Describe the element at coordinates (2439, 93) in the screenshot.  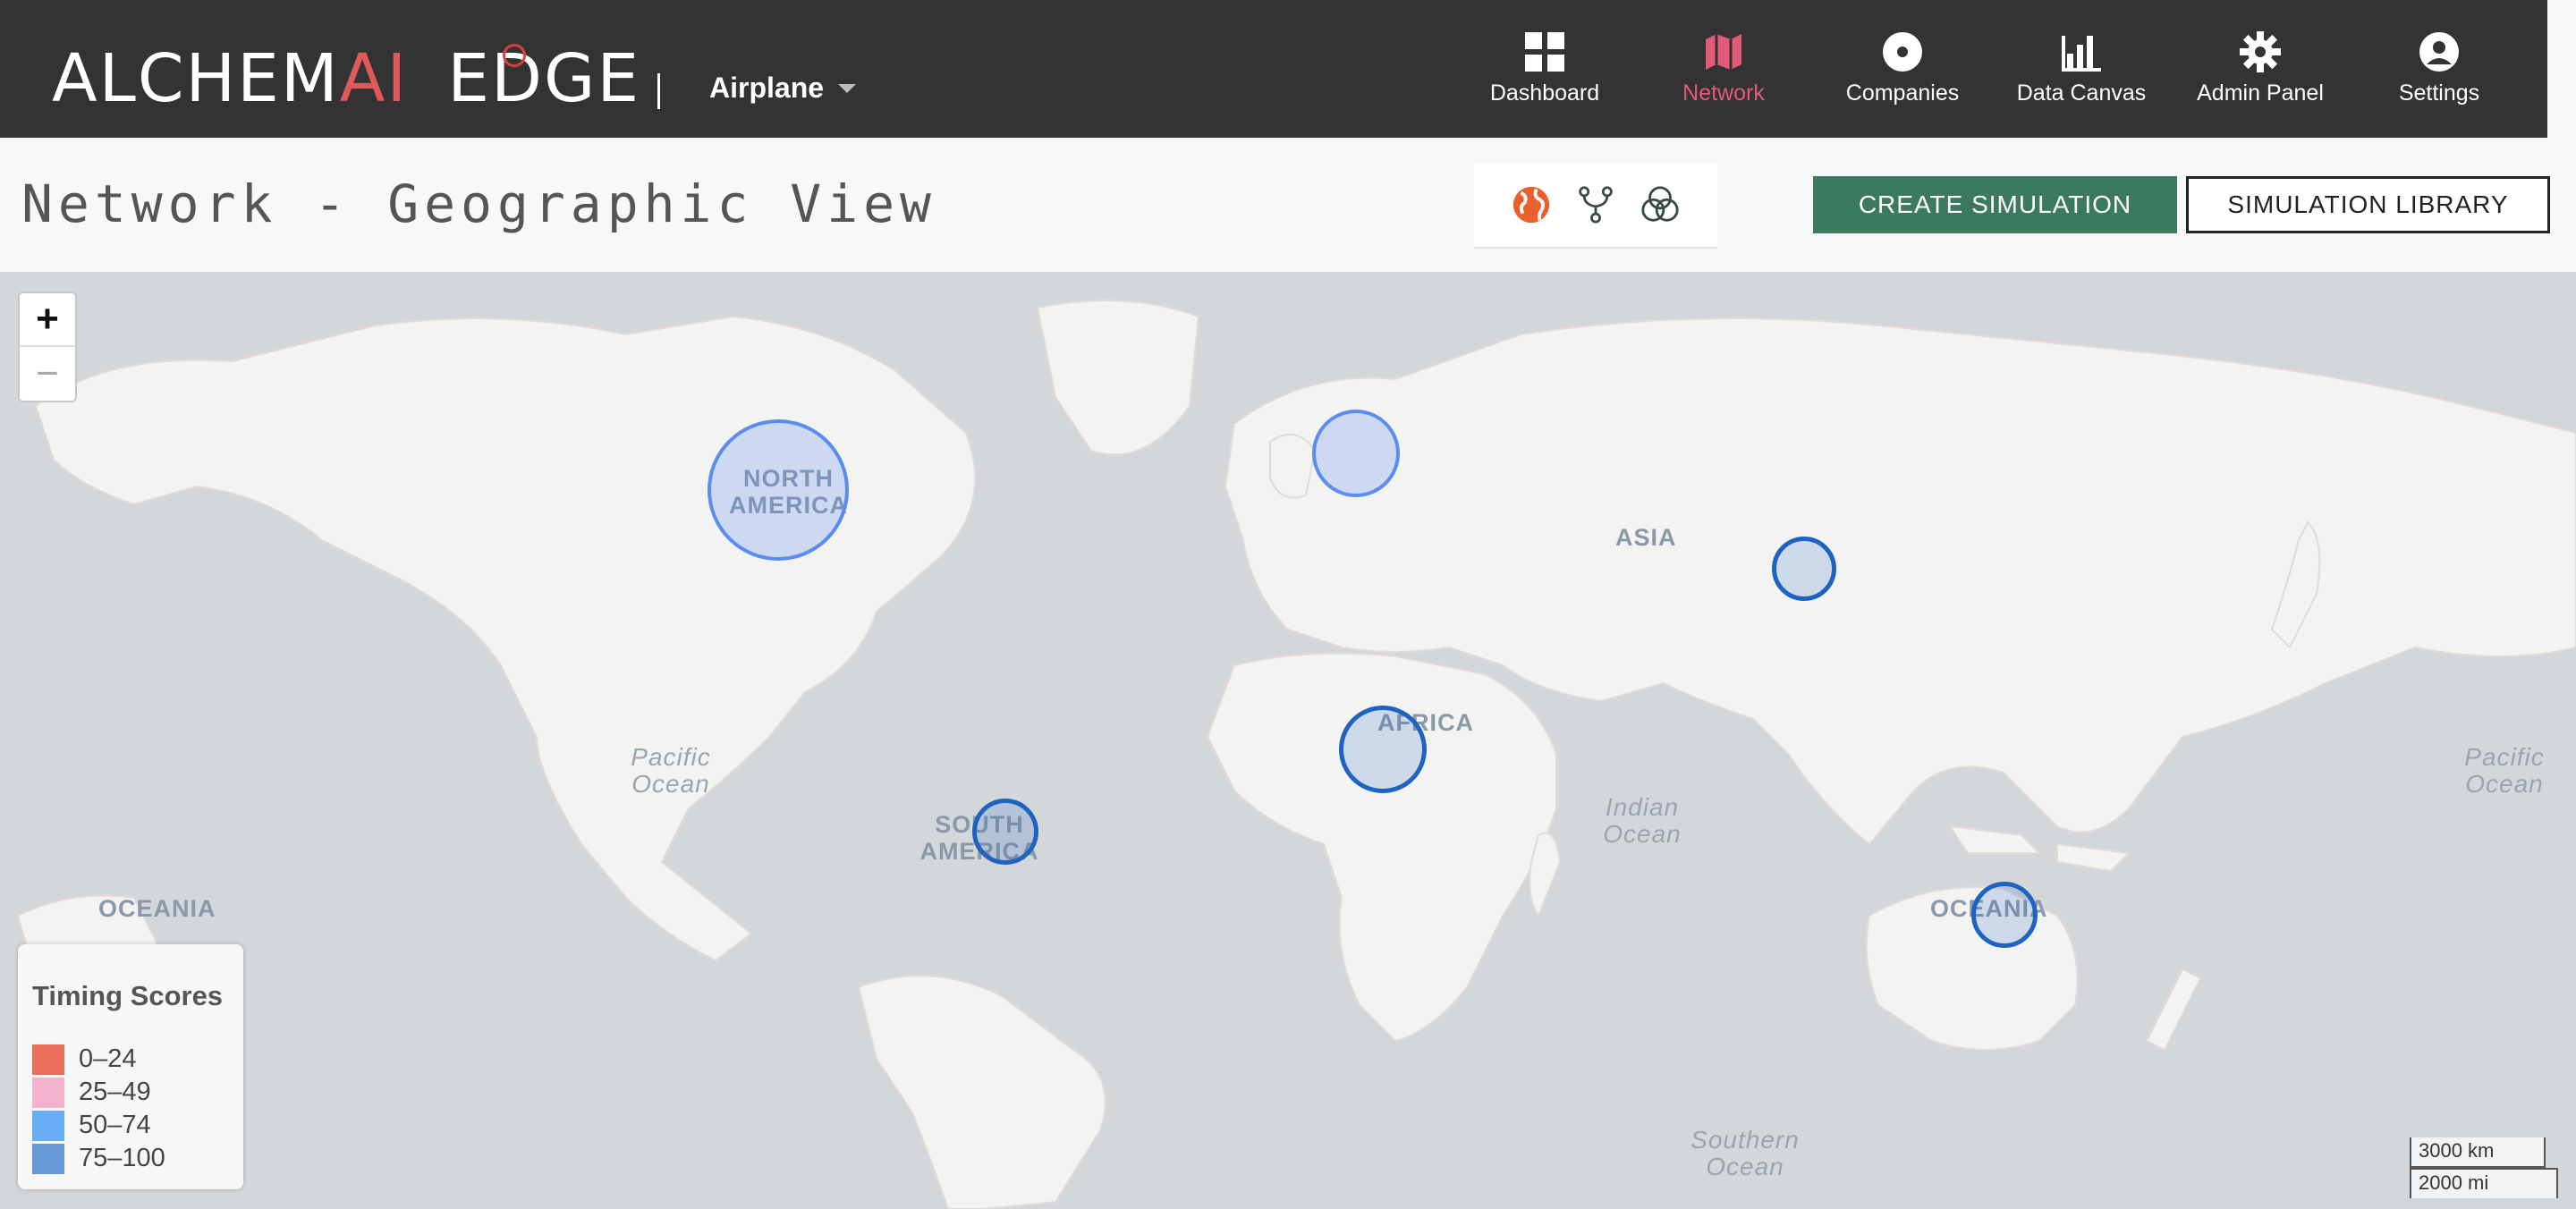
I see `nav-settings-label: Settings` at that location.